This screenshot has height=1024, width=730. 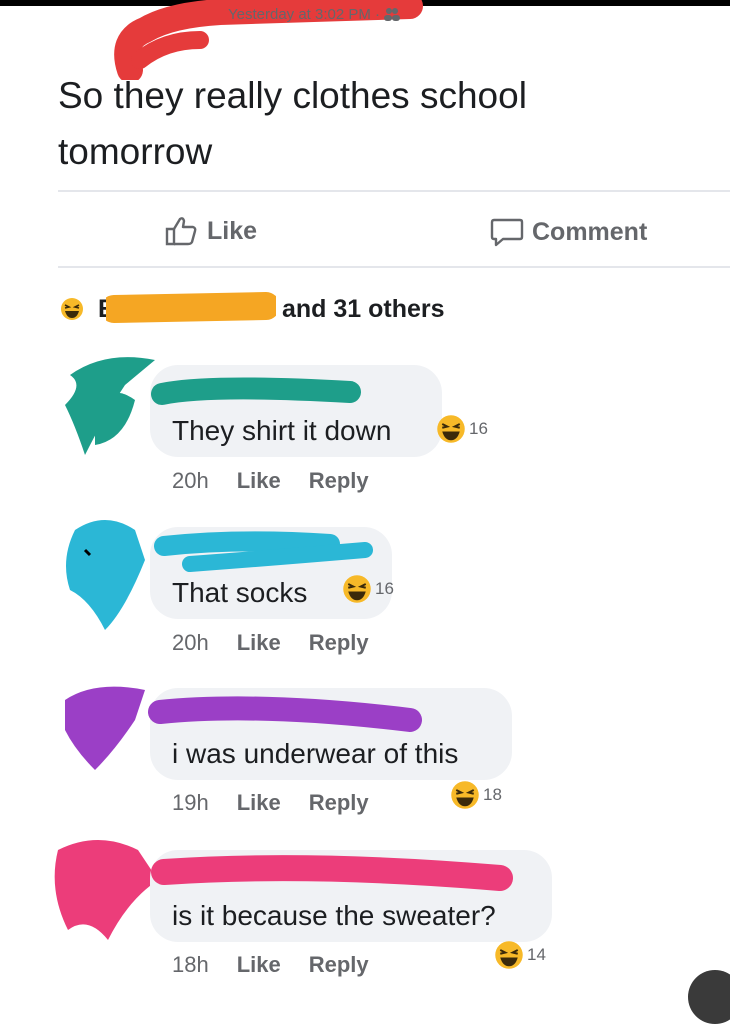 I want to click on comment-icon, so click(x=507, y=232).